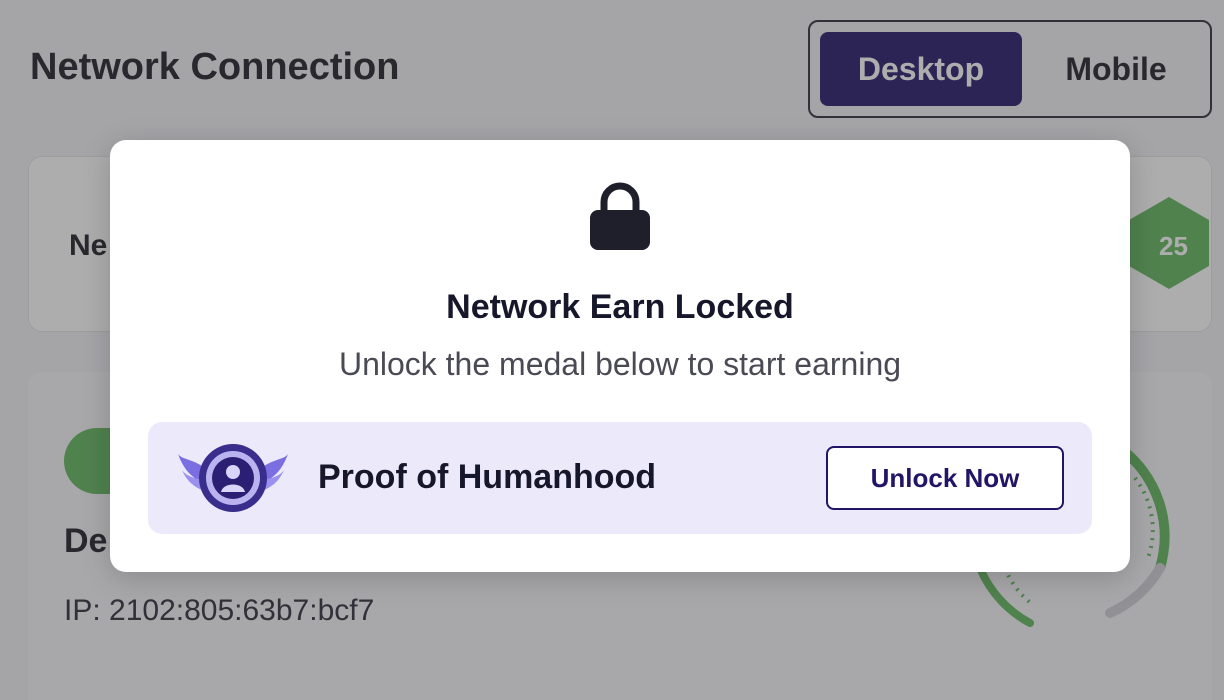  I want to click on unlock-now-button: Unlock Now, so click(945, 478).